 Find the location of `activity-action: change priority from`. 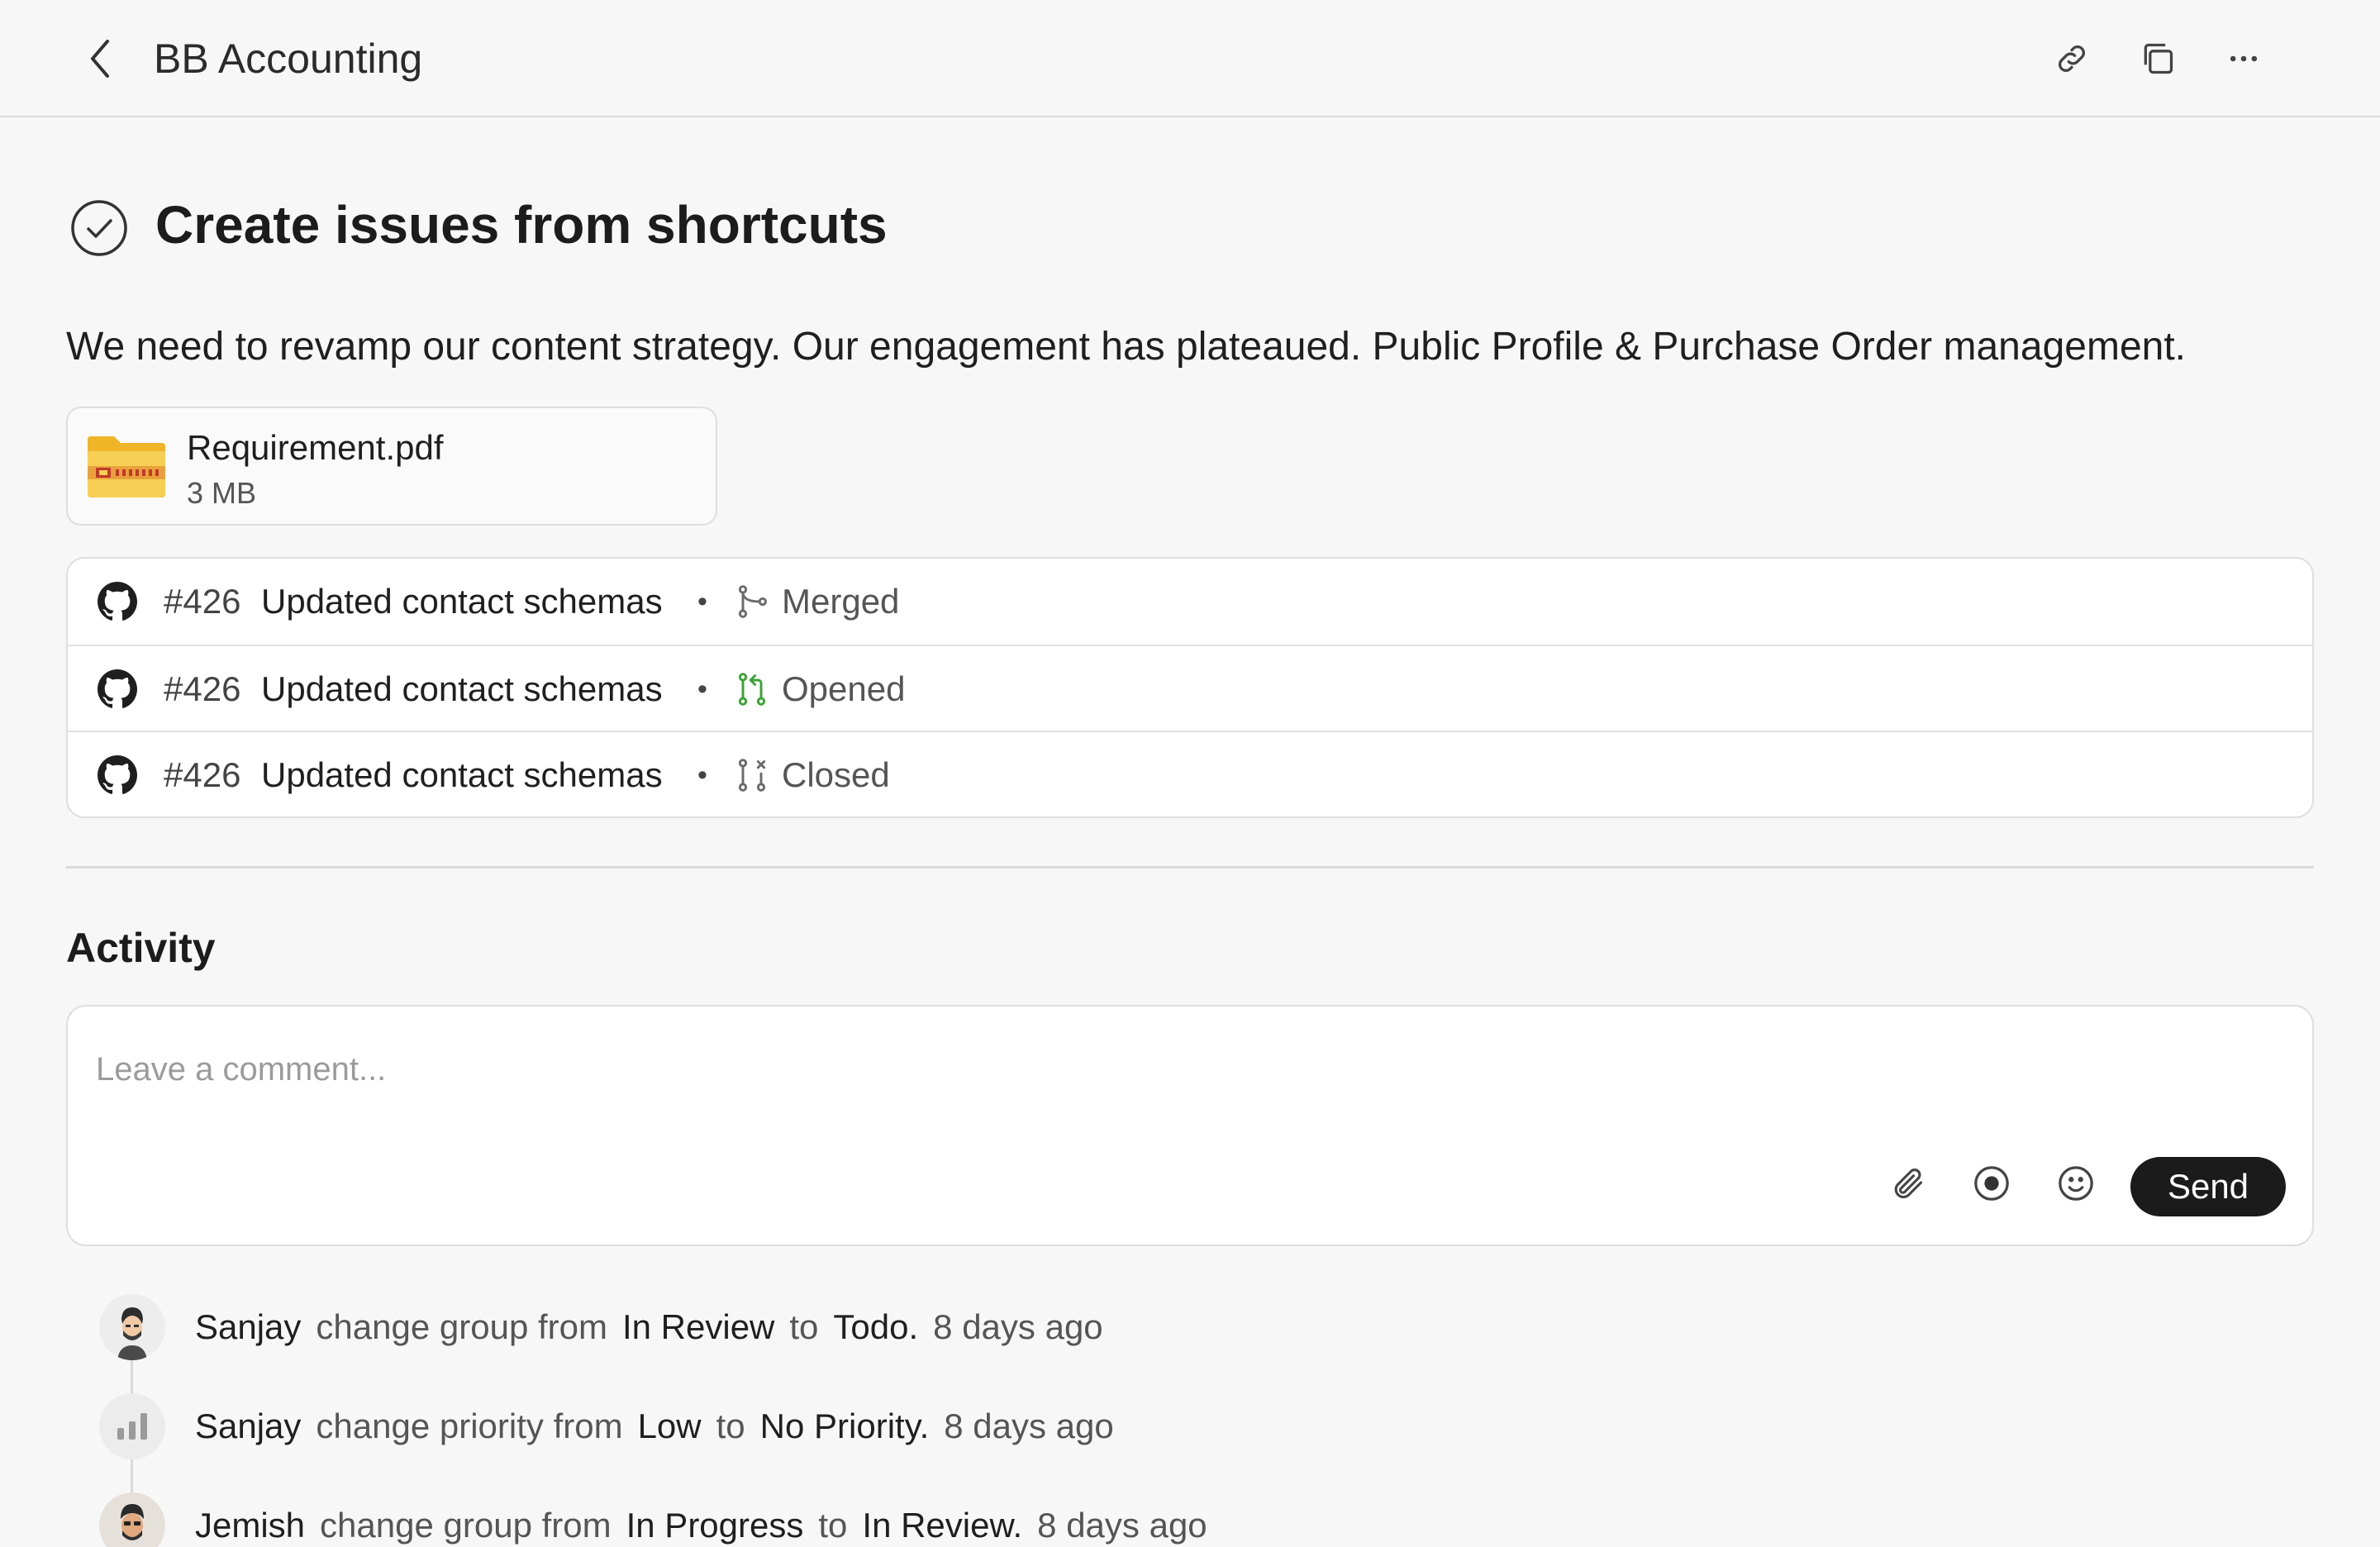

activity-action: change priority from is located at coordinates (469, 1426).